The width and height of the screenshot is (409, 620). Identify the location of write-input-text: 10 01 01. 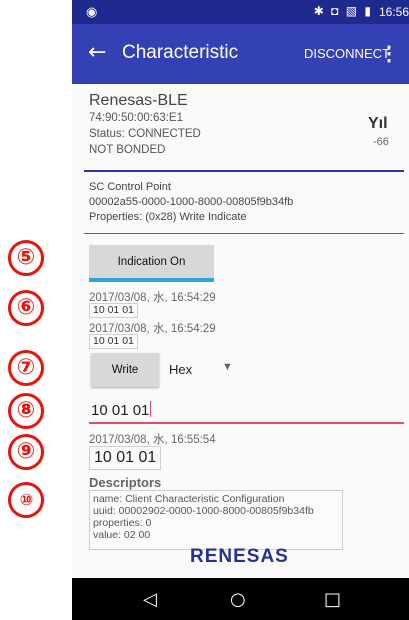
(120, 410).